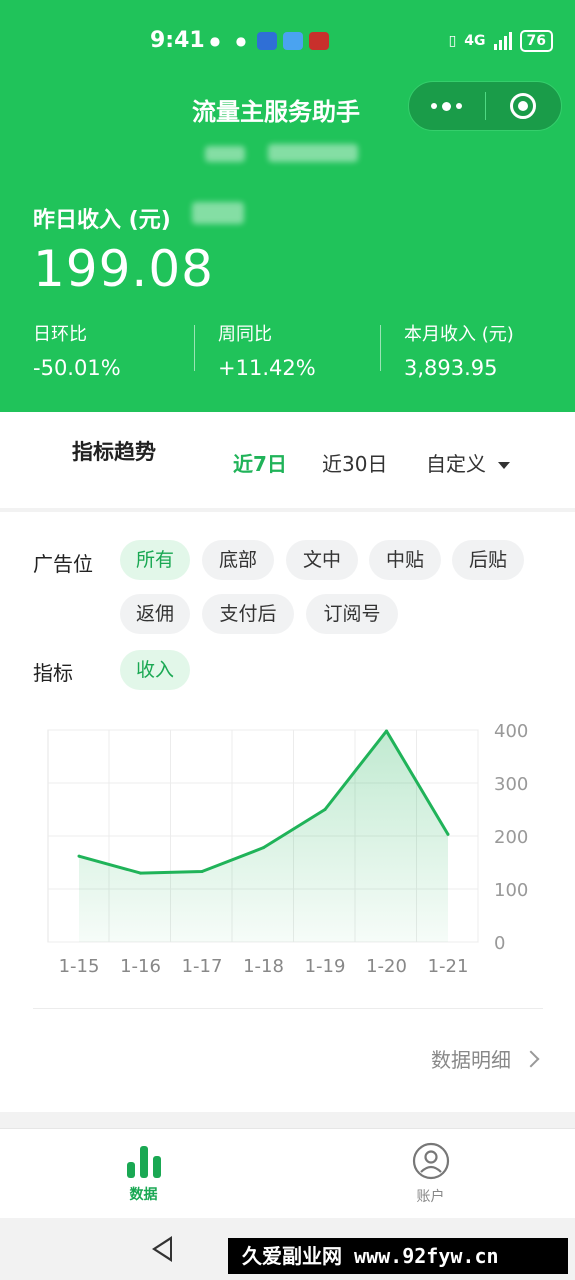 This screenshot has width=575, height=1280. Describe the element at coordinates (263, 966) in the screenshot. I see `x-tick-label: 1-18` at that location.